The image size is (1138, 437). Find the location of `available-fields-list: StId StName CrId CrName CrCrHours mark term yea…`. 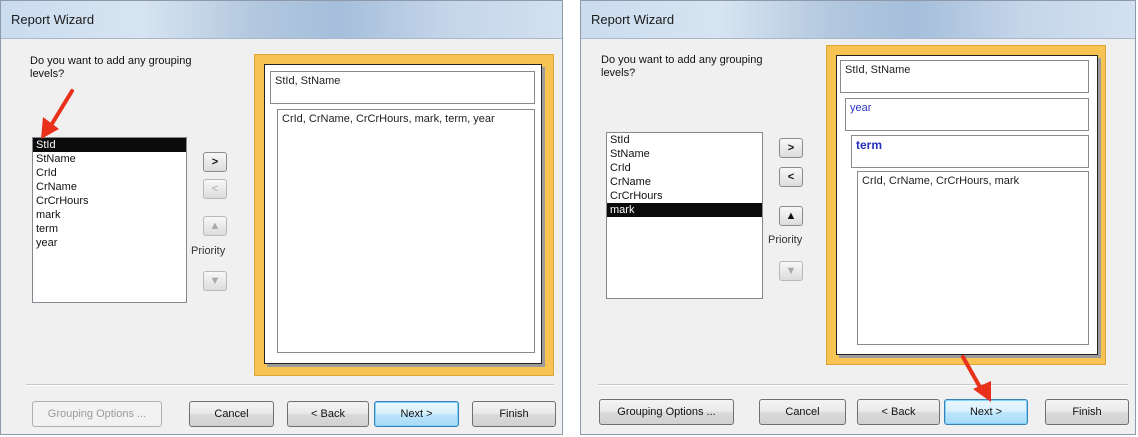

available-fields-list: StId StName CrId CrName CrCrHours mark term yea… is located at coordinates (109, 220).